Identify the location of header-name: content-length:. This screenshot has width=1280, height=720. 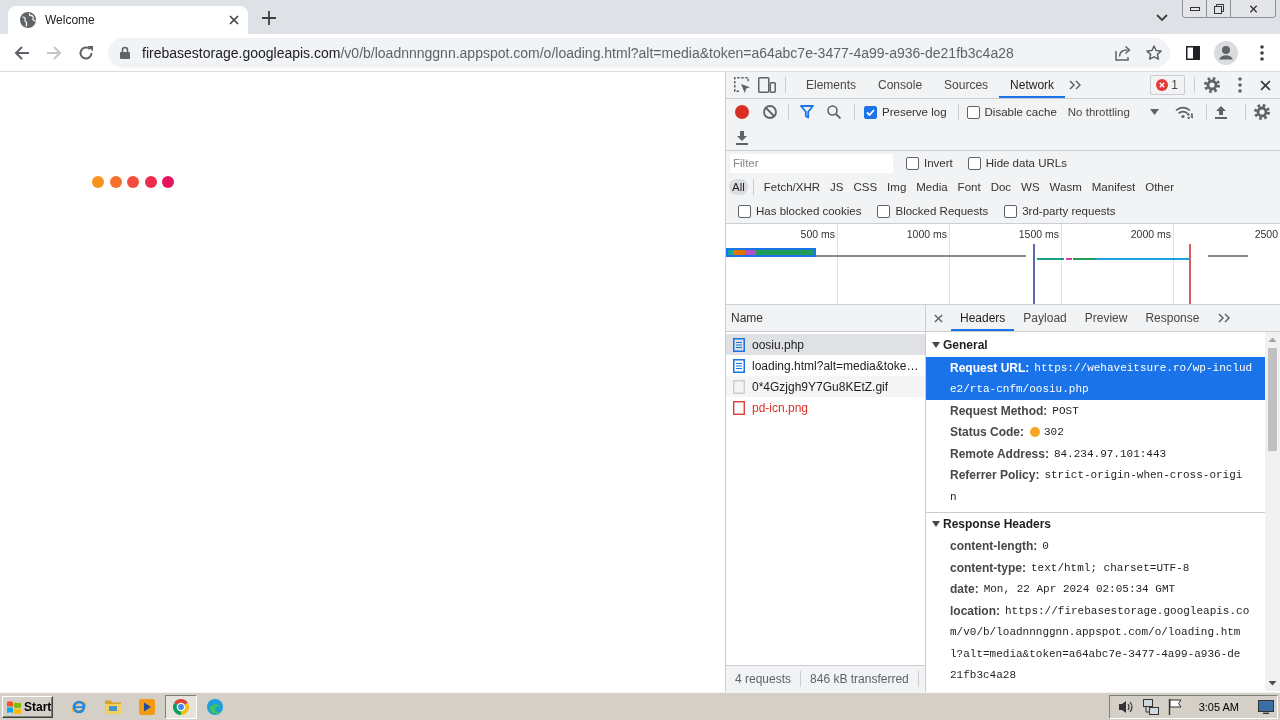
(994, 546).